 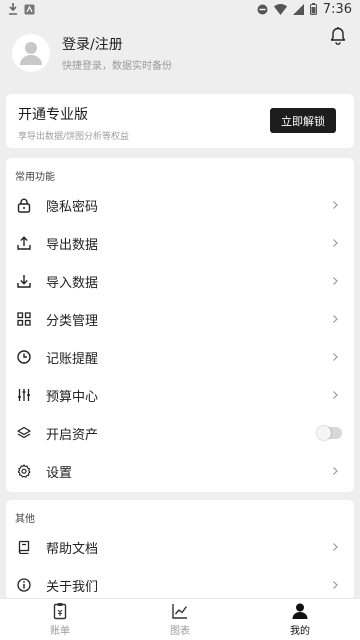 What do you see at coordinates (29, 9) in the screenshot?
I see `app-notification-icon` at bounding box center [29, 9].